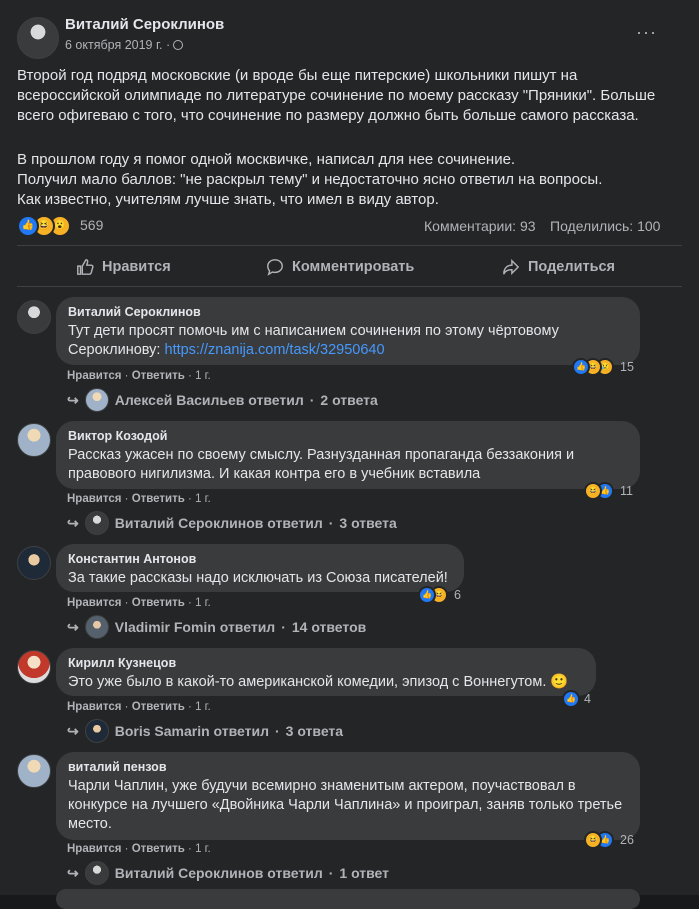  What do you see at coordinates (572, 267) in the screenshot?
I see `share-button-label: Поделиться` at bounding box center [572, 267].